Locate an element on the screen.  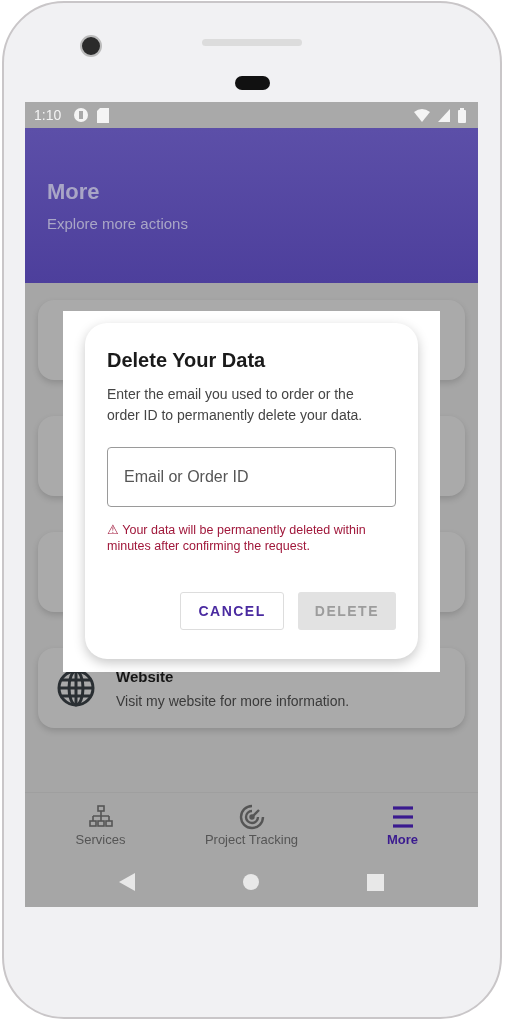
camera-icon is located at coordinates (91, 46).